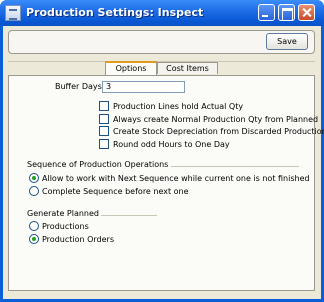 The height and width of the screenshot is (302, 324). I want to click on sequence-divider, so click(235, 166).